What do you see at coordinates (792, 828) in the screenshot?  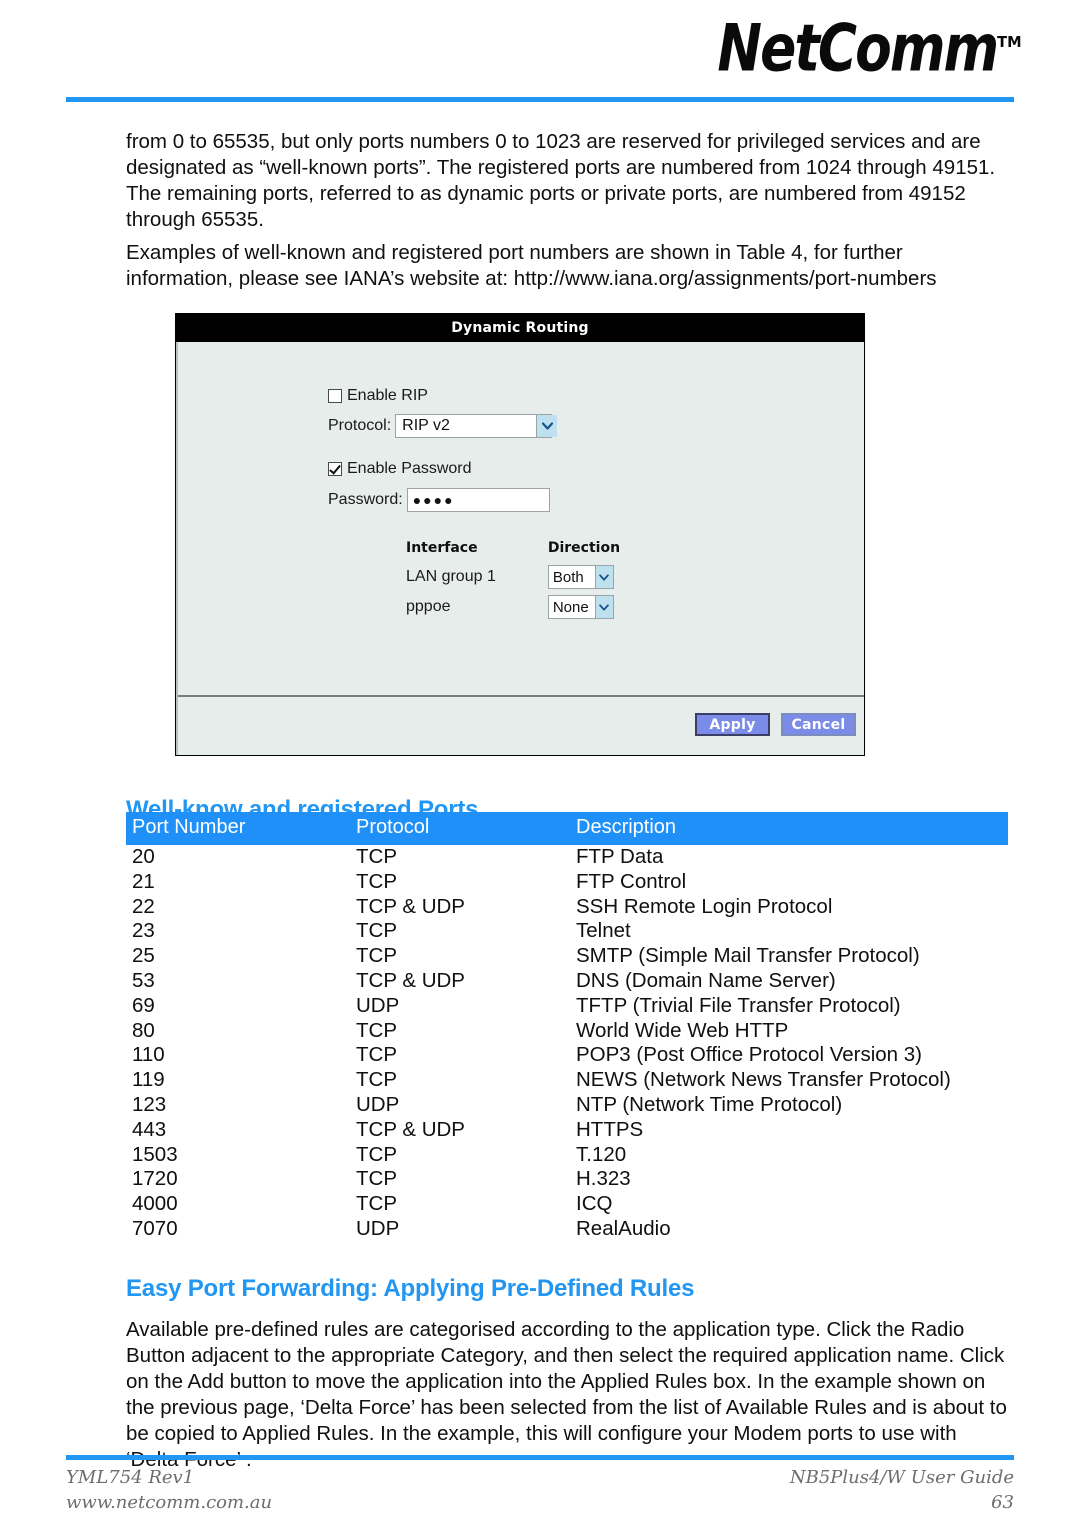 I see `description-column-header: Description` at bounding box center [792, 828].